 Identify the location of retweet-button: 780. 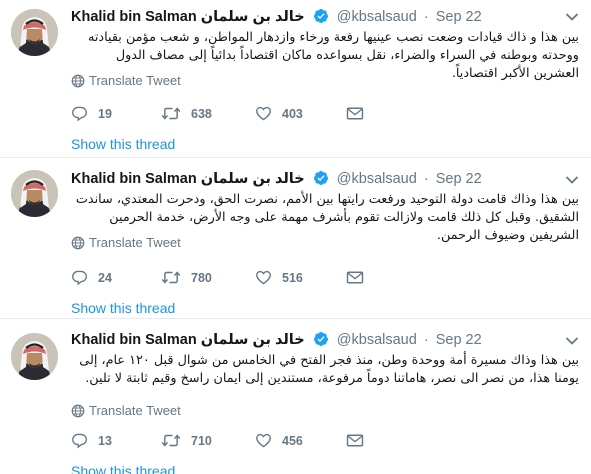
(186, 278).